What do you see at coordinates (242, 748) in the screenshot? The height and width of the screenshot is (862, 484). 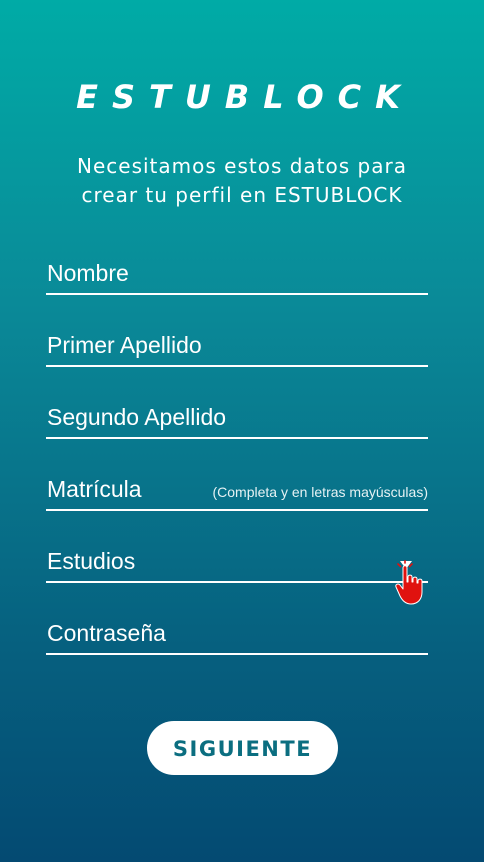 I see `siguiente-button: SIGUIENTE` at bounding box center [242, 748].